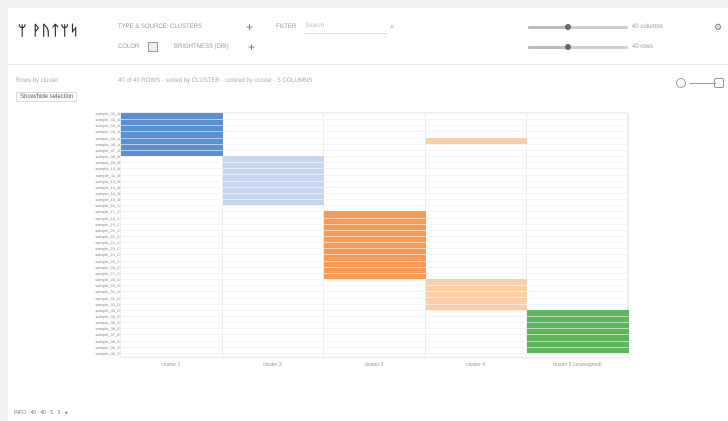  Describe the element at coordinates (97, 212) in the screenshot. I see `row-label: sample_17_C` at that location.